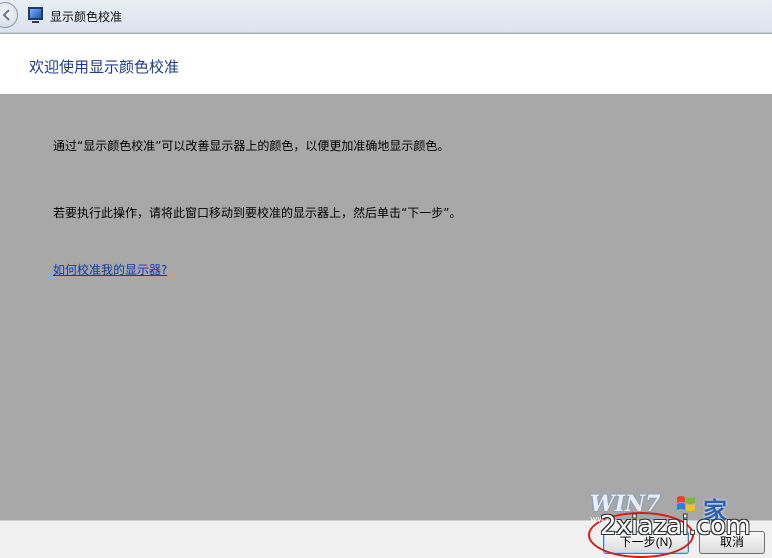 The height and width of the screenshot is (558, 772). Describe the element at coordinates (6, 15) in the screenshot. I see `back-arrow-icon` at that location.